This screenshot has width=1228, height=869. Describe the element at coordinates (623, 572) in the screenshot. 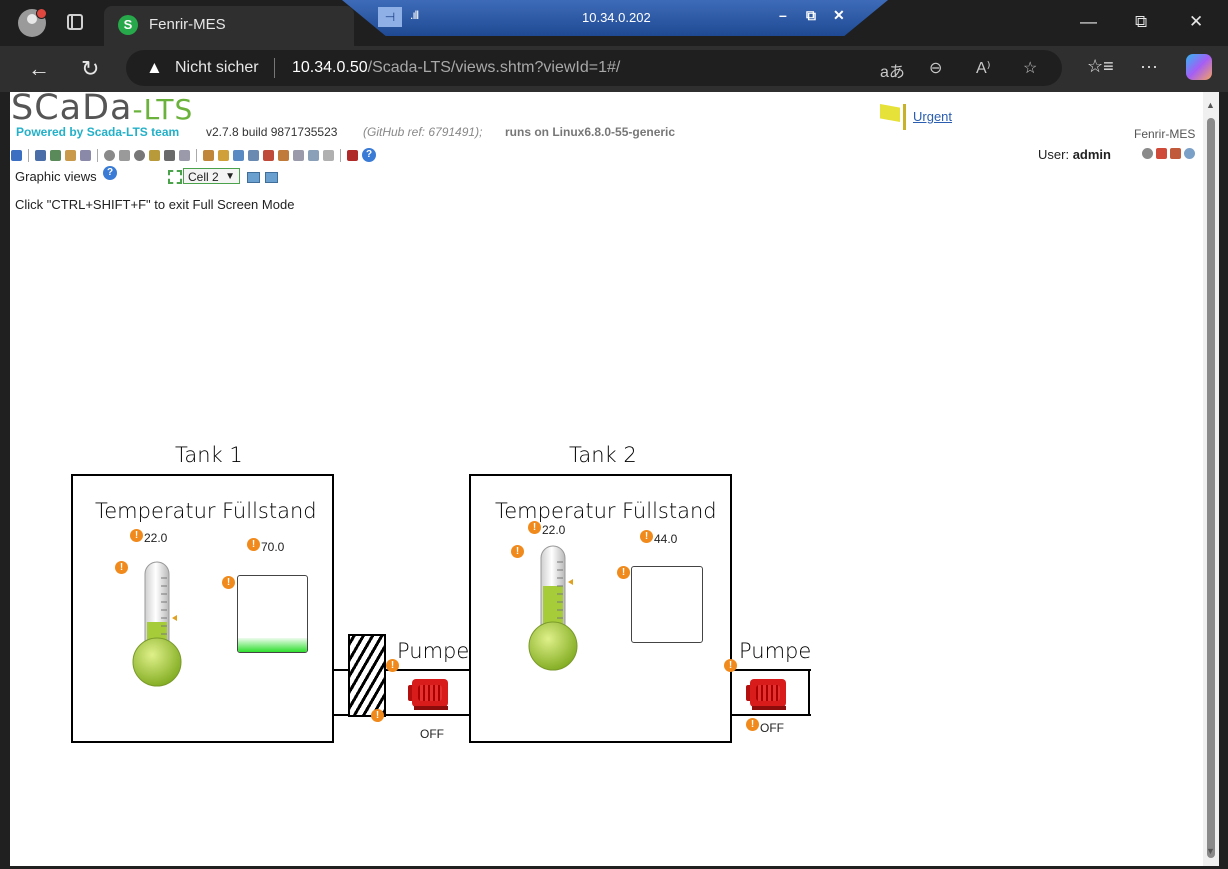

I see `tank2-level-alarm-icon: !` at that location.